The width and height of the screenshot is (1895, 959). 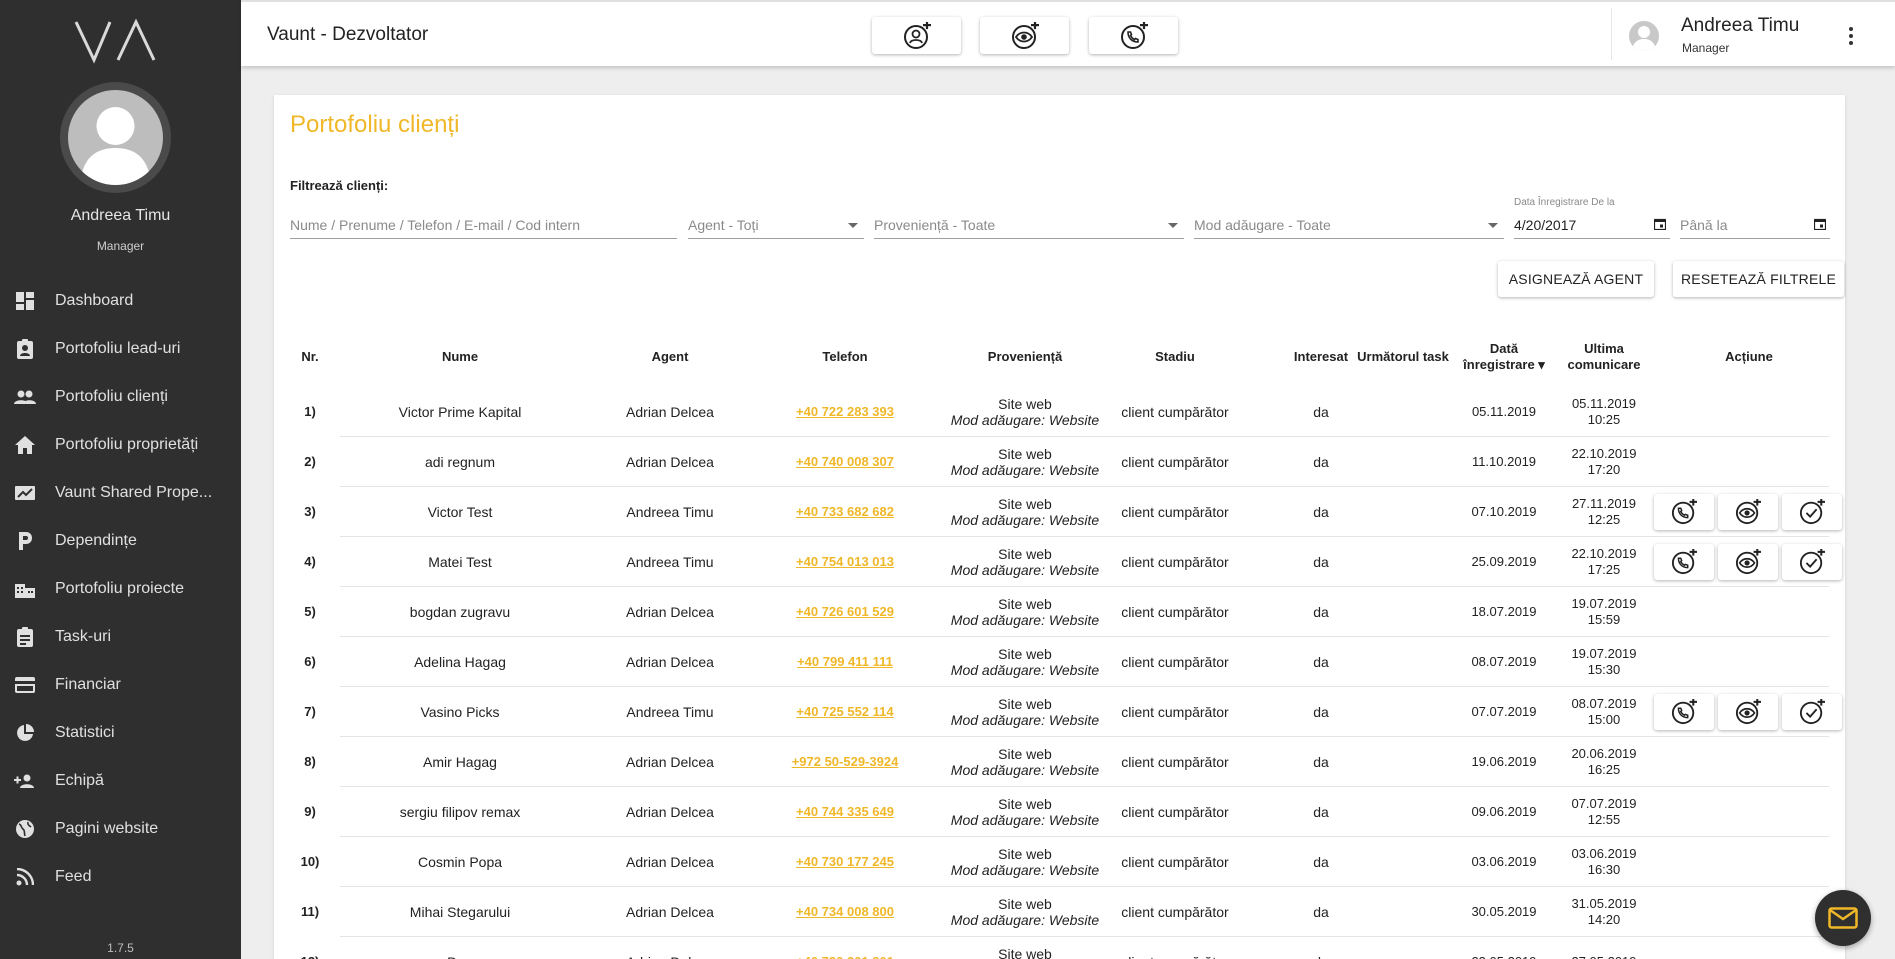 I want to click on col-header-telefon: Telefon, so click(x=845, y=357).